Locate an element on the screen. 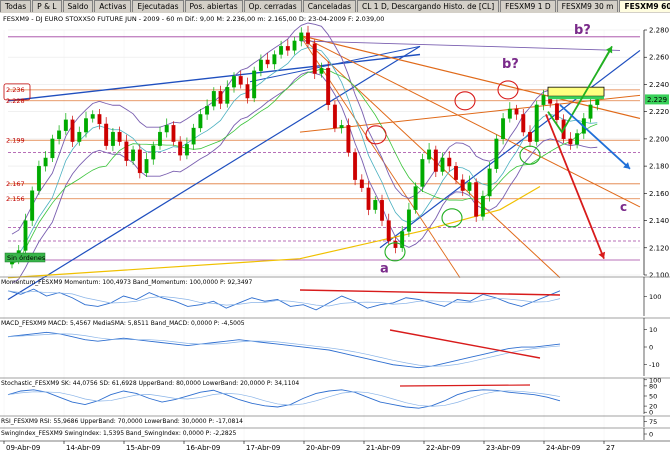 This screenshot has height=452, width=670. date-tick-label: 21-Abr-09 is located at coordinates (383, 448).